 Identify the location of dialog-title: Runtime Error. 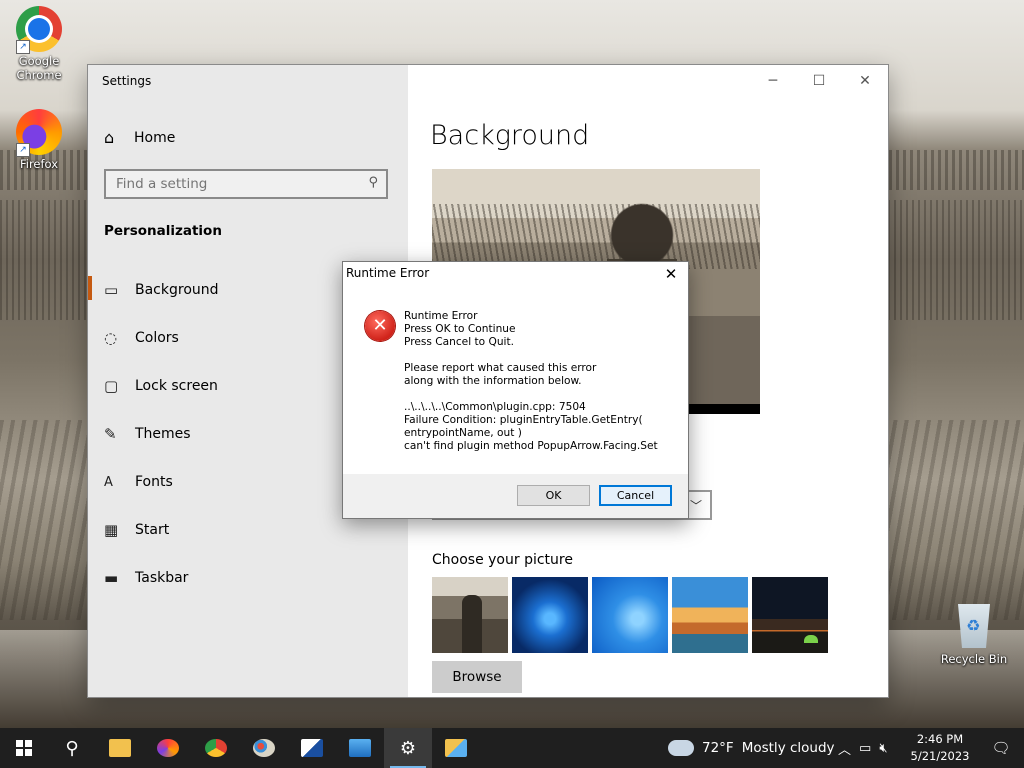
(388, 273).